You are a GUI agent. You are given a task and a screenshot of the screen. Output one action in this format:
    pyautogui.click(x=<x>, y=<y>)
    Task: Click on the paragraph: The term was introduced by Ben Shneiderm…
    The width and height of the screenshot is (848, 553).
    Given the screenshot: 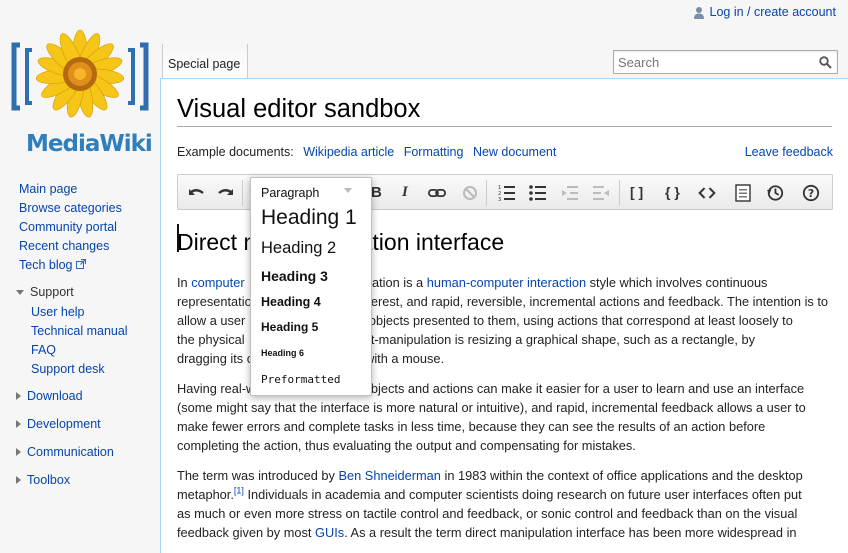 What is the action you would take?
    pyautogui.click(x=490, y=504)
    